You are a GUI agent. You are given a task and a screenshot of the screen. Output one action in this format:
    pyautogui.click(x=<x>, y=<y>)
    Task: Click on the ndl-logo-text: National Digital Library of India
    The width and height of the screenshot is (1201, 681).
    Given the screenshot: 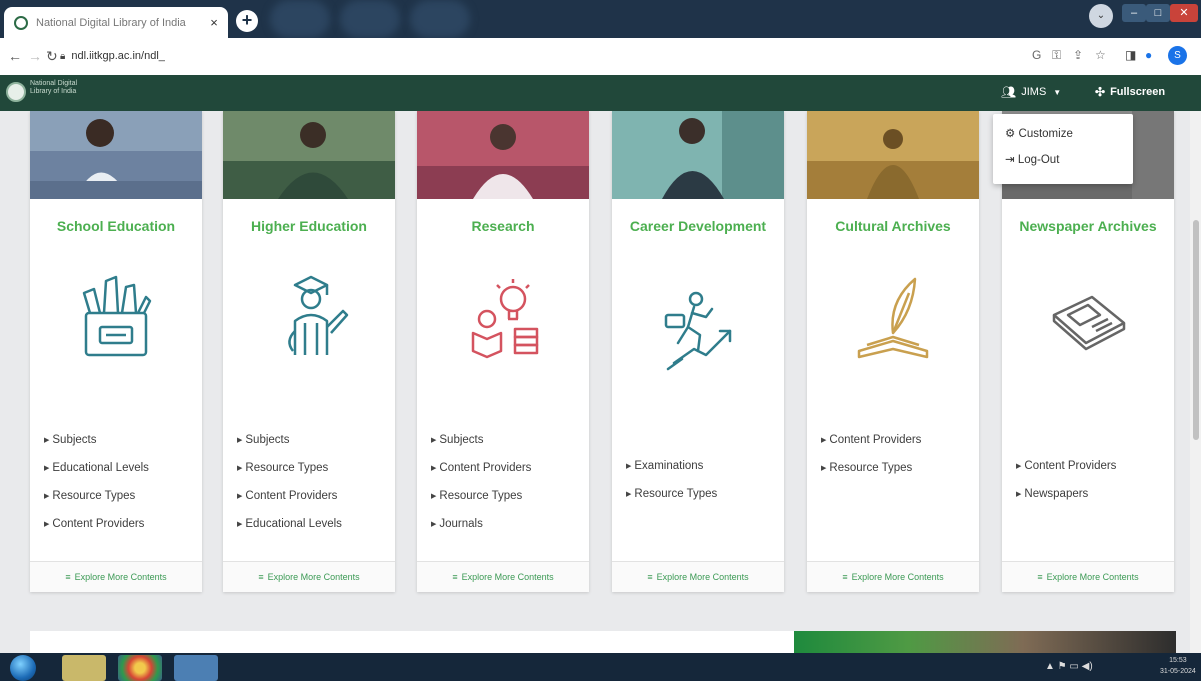 What is the action you would take?
    pyautogui.click(x=60, y=88)
    